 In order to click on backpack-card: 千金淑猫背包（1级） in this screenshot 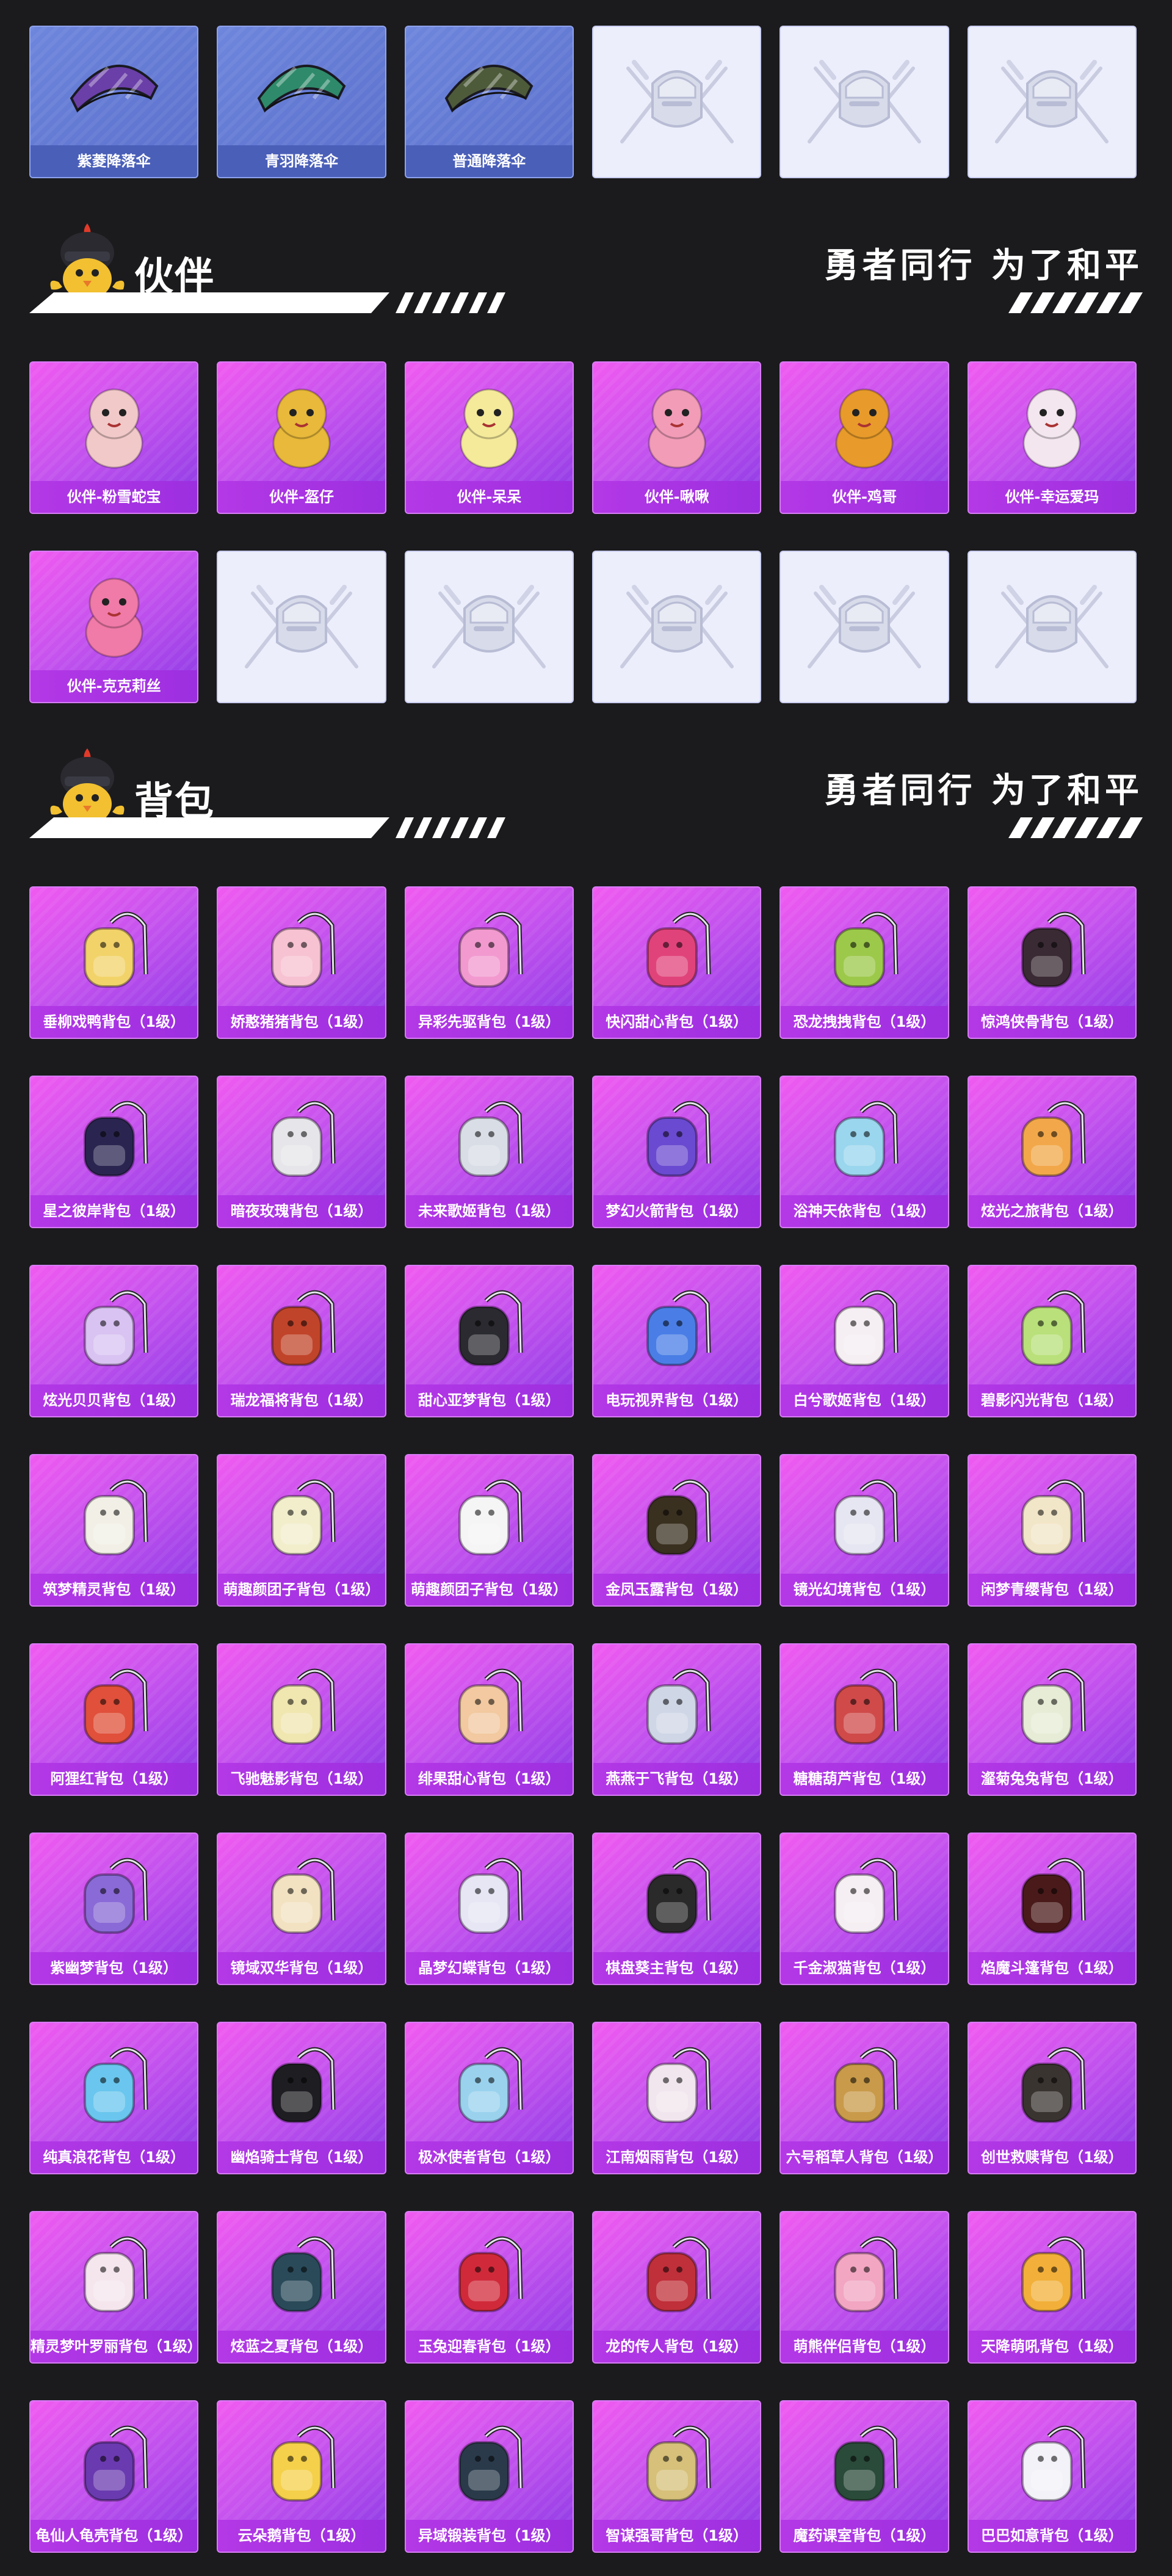, I will do `click(865, 1909)`.